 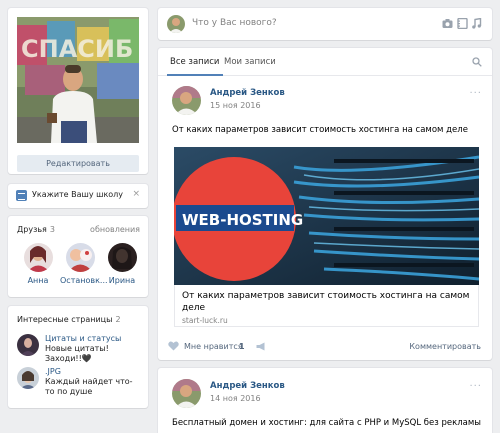 I want to click on interesting-pages-title: Интересные страницы 2, so click(x=69, y=319).